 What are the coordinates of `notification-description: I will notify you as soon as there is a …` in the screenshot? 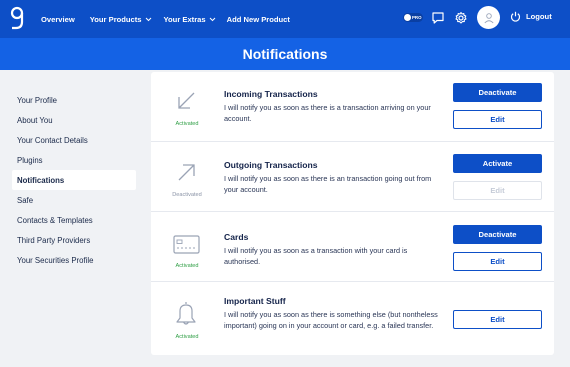 It's located at (327, 113).